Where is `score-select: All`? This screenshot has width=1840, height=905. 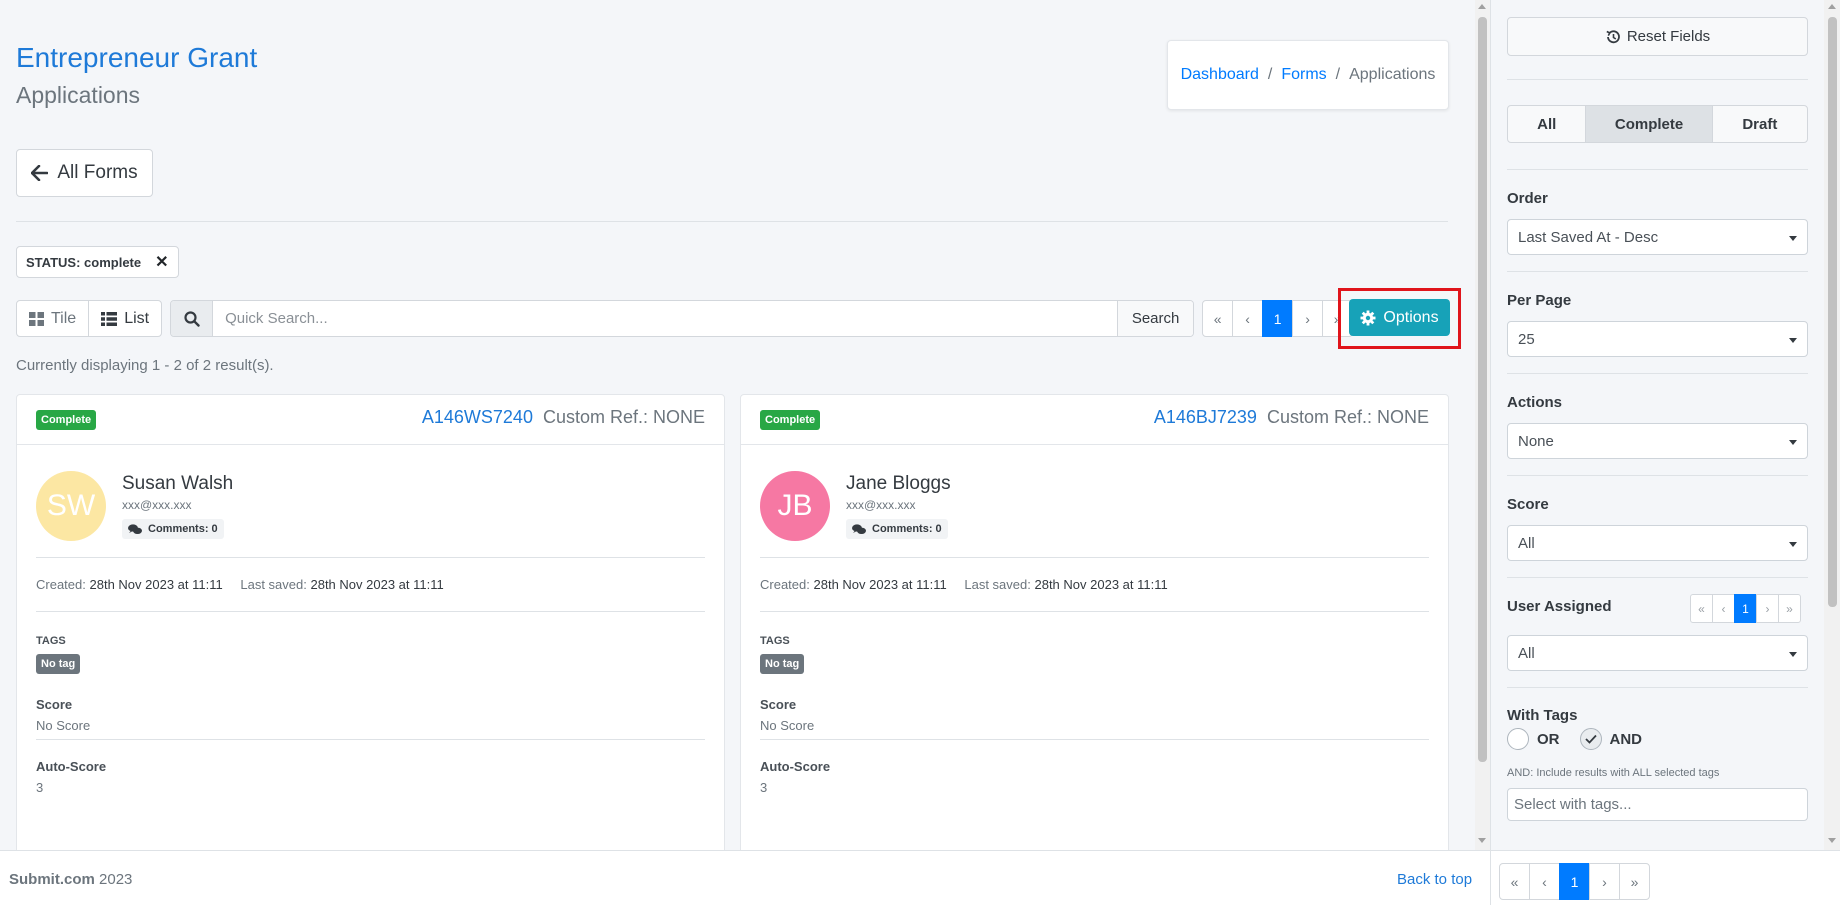
score-select: All is located at coordinates (1657, 543).